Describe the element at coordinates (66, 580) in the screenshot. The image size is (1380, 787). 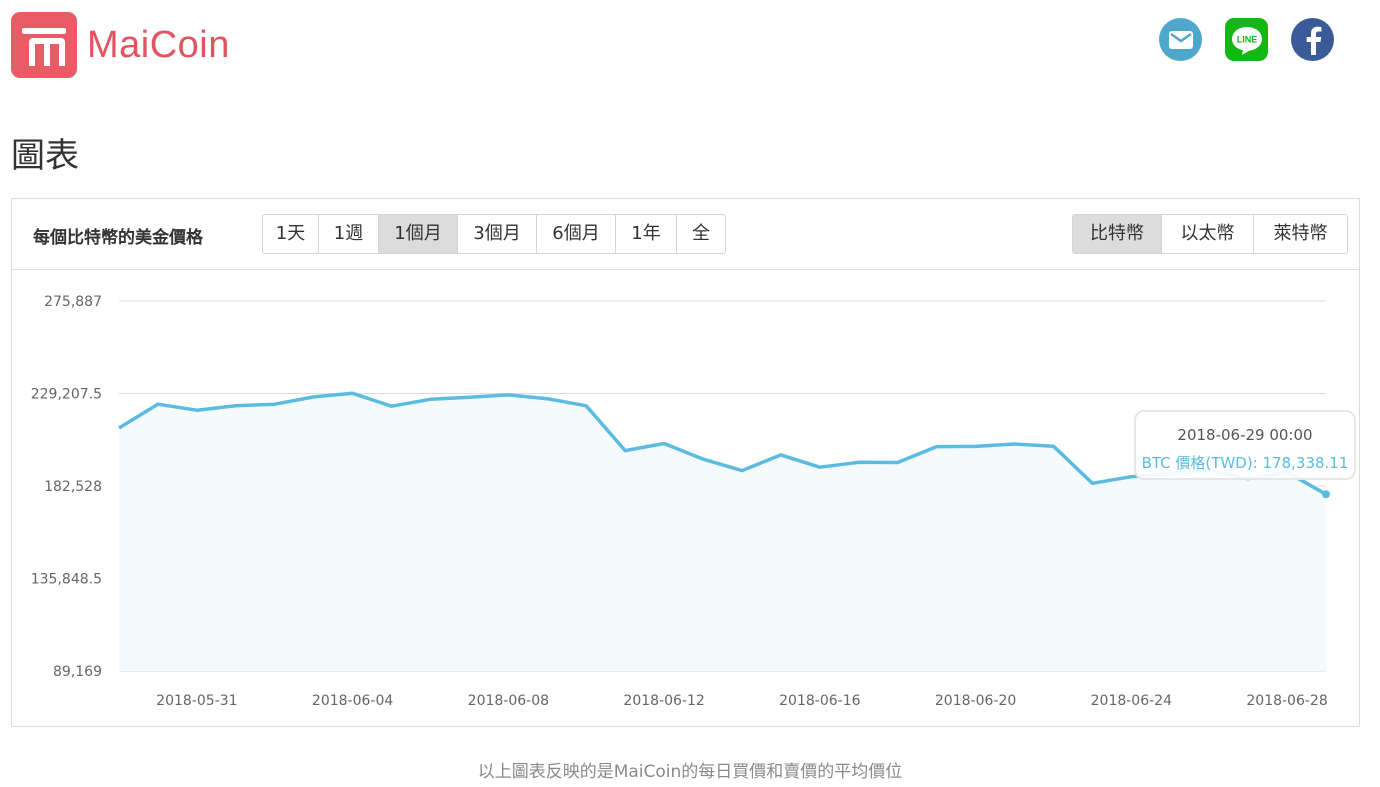
I see `y-tick-label: 135,848.5` at that location.